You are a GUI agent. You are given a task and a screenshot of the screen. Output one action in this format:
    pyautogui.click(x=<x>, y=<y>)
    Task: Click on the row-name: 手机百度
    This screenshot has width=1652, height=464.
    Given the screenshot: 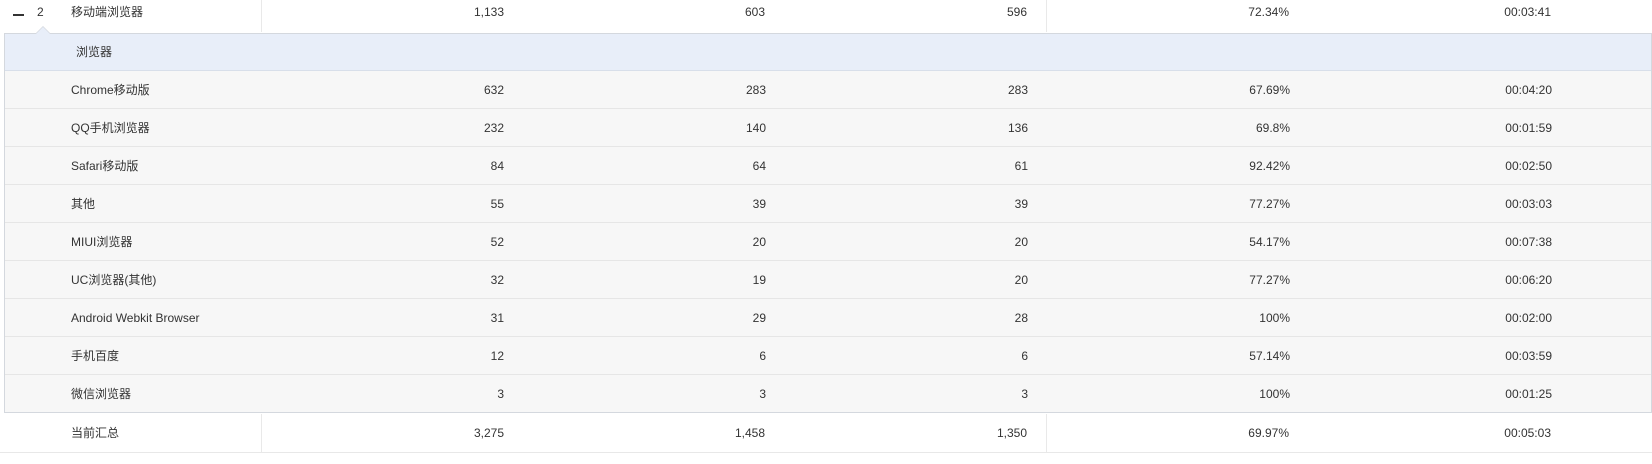 What is the action you would take?
    pyautogui.click(x=95, y=356)
    